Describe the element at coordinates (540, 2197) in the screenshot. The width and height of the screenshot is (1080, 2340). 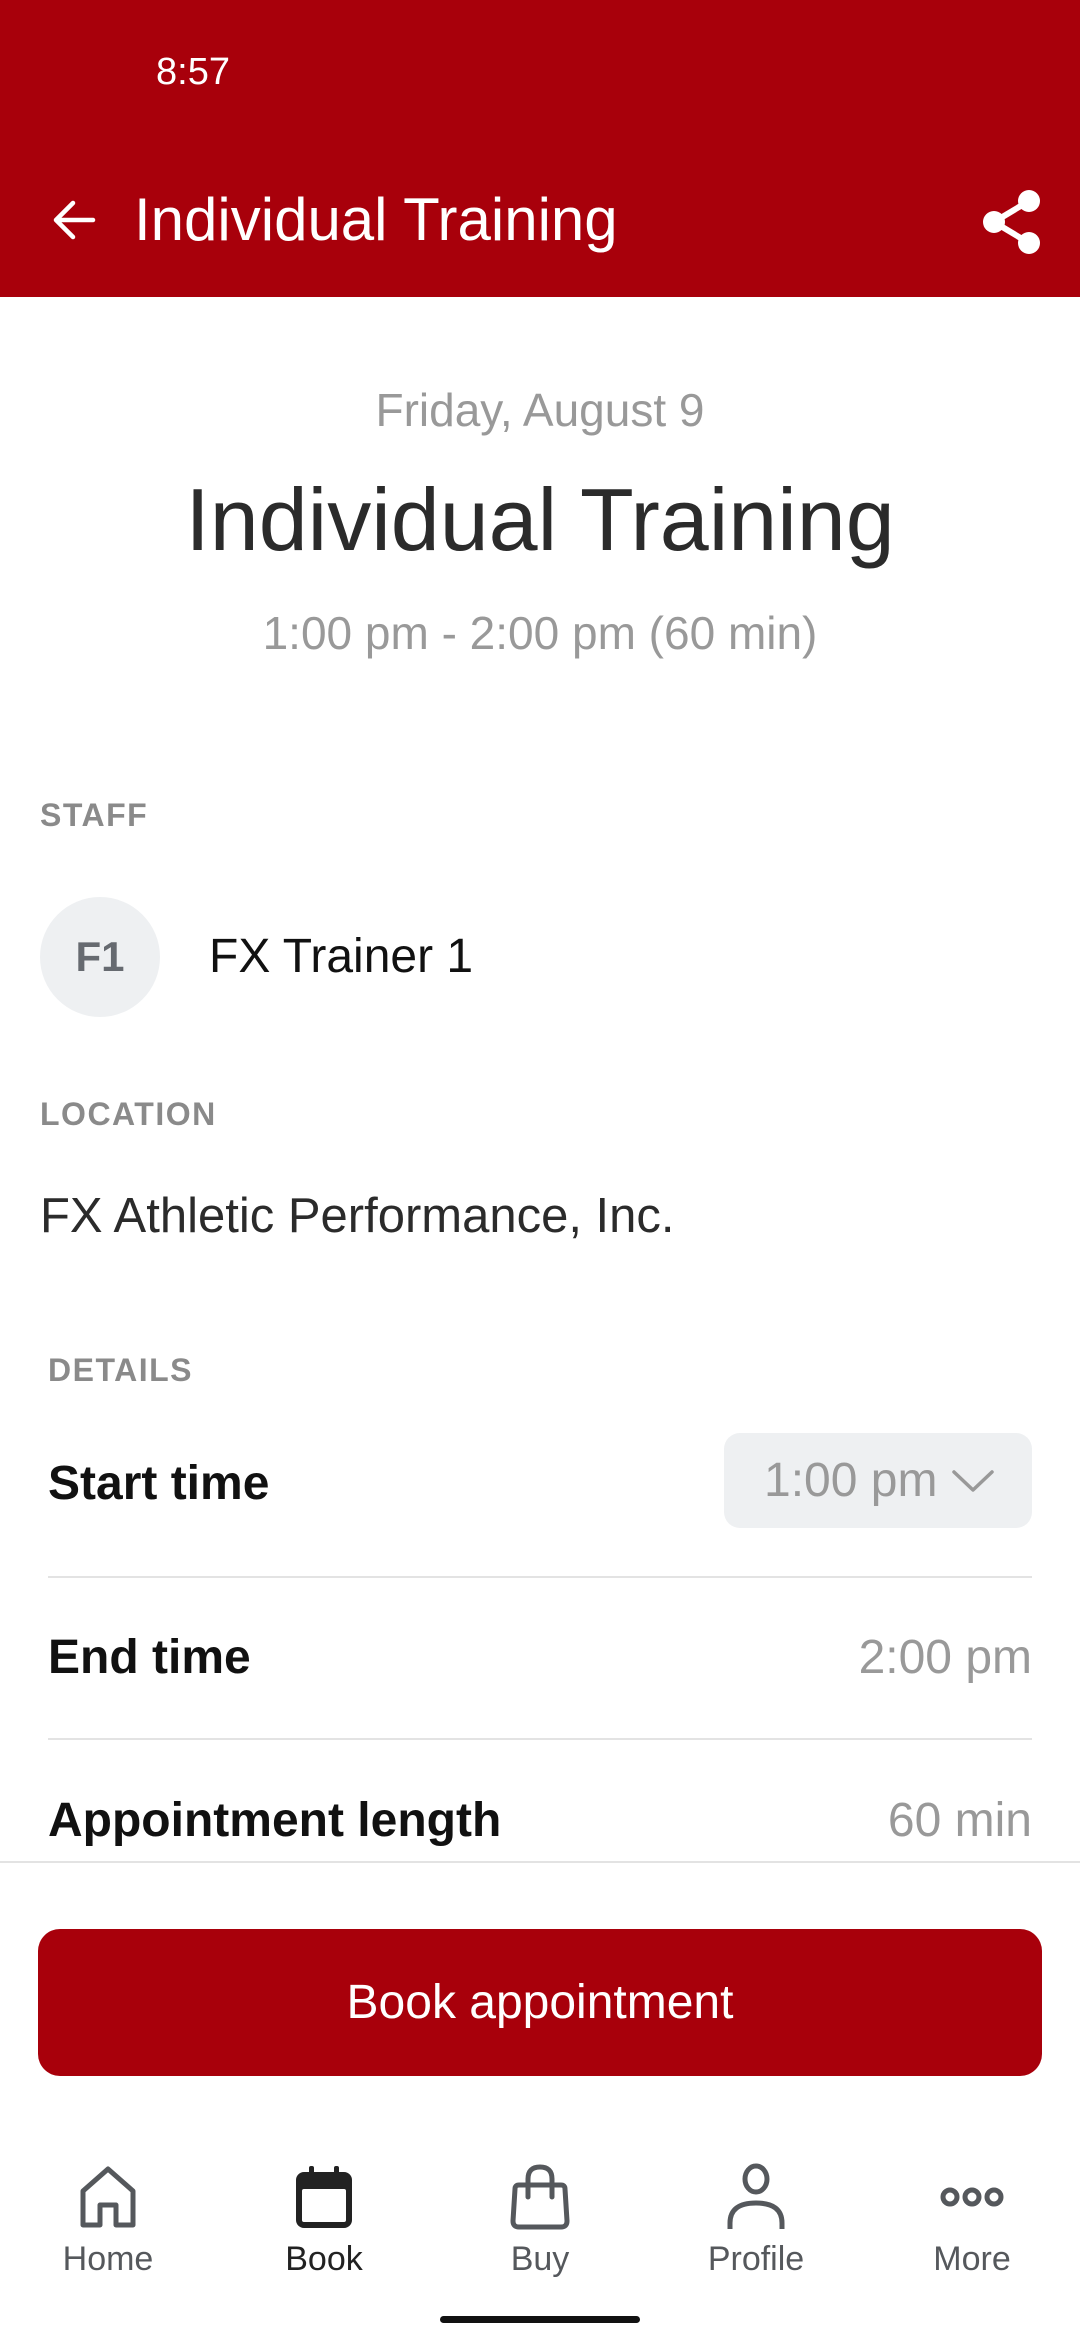
I see `shopping-bag-icon` at that location.